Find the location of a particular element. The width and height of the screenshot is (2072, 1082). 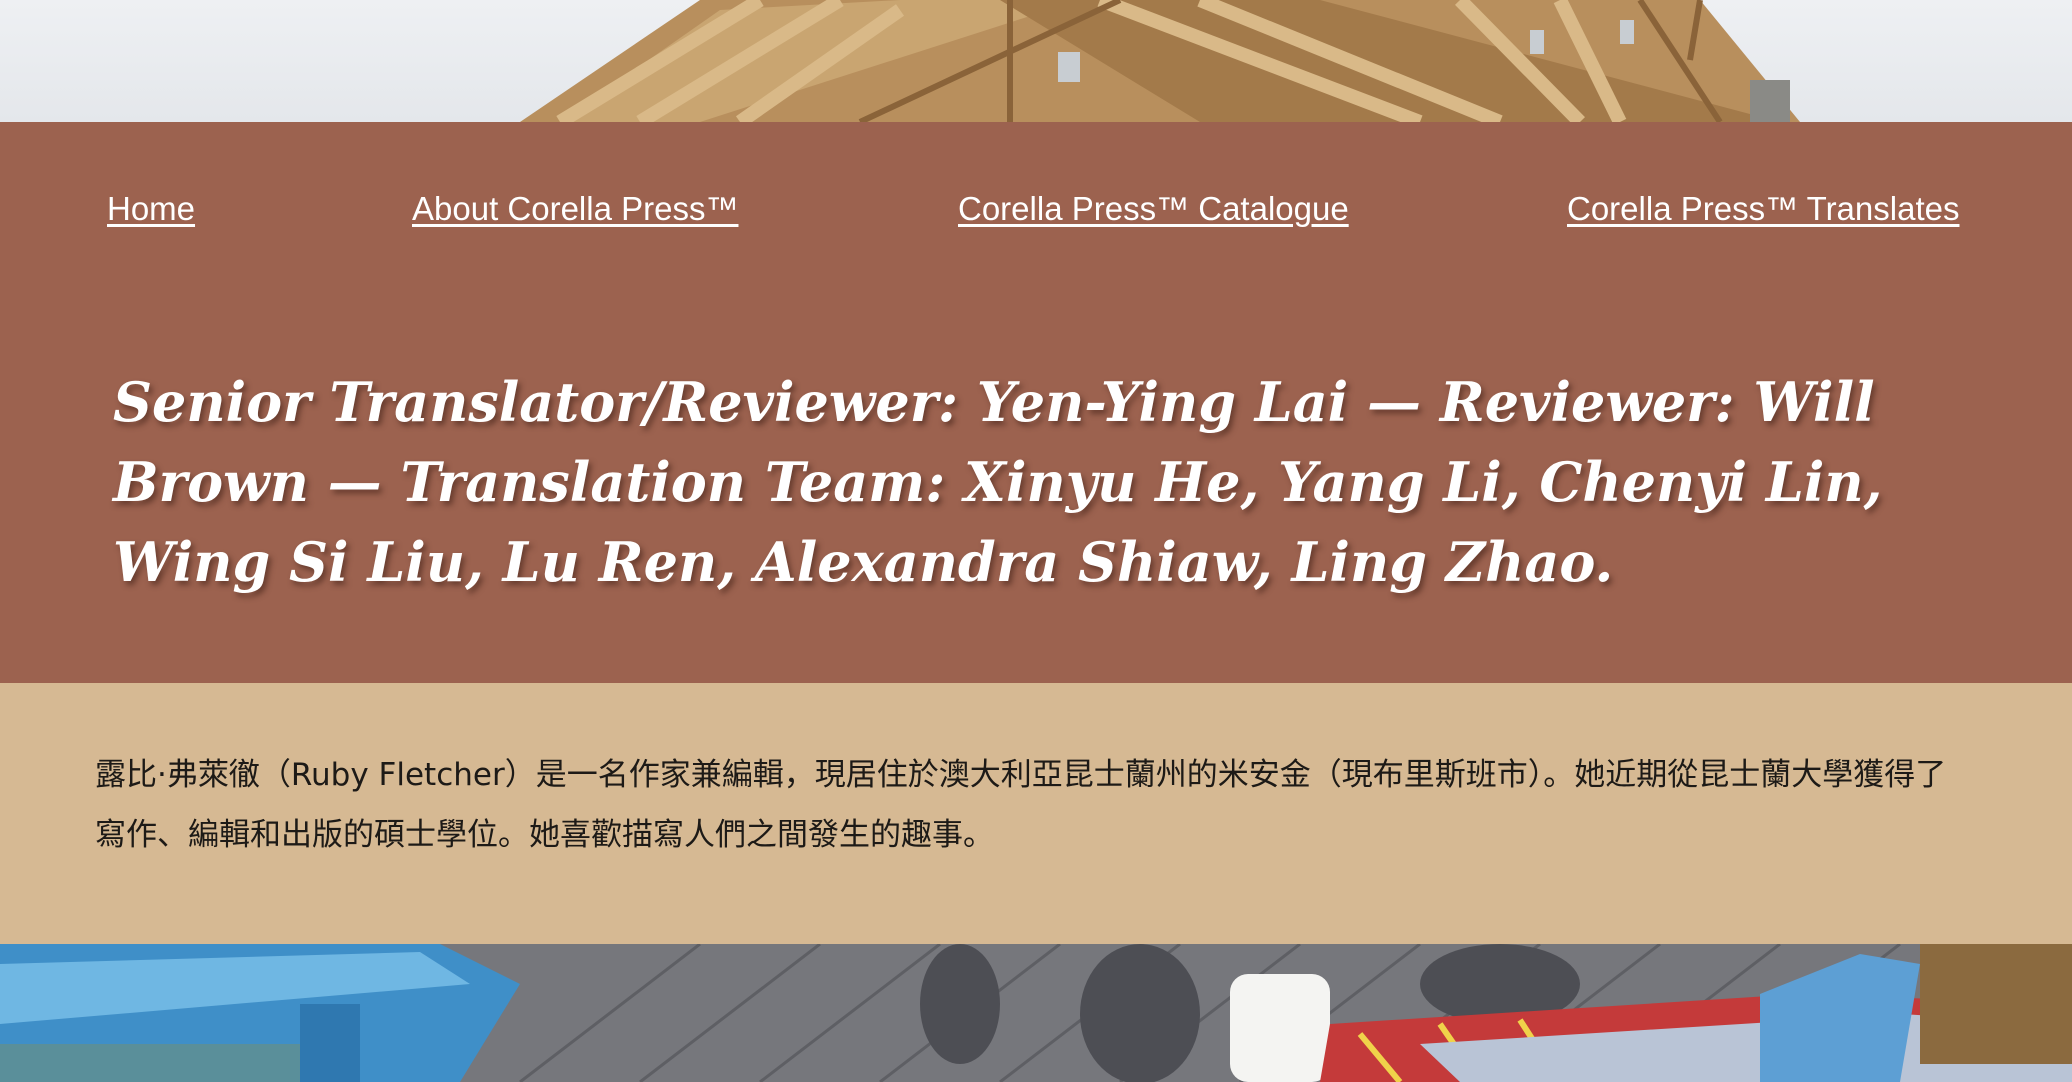

nav-link-about: About Corella Press™ is located at coordinates (575, 209).